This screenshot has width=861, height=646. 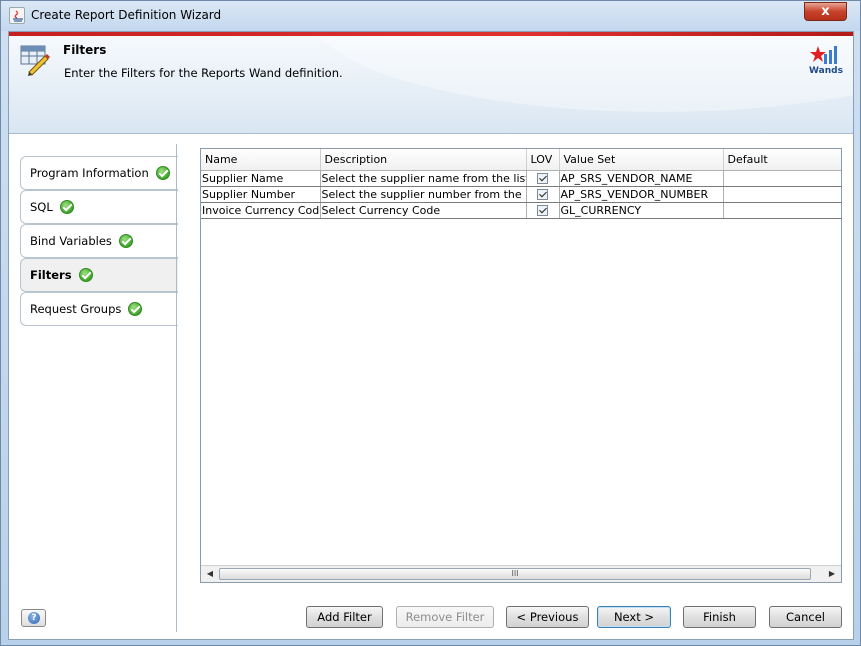 I want to click on remove-filter-button: Remove Filter, so click(x=445, y=617).